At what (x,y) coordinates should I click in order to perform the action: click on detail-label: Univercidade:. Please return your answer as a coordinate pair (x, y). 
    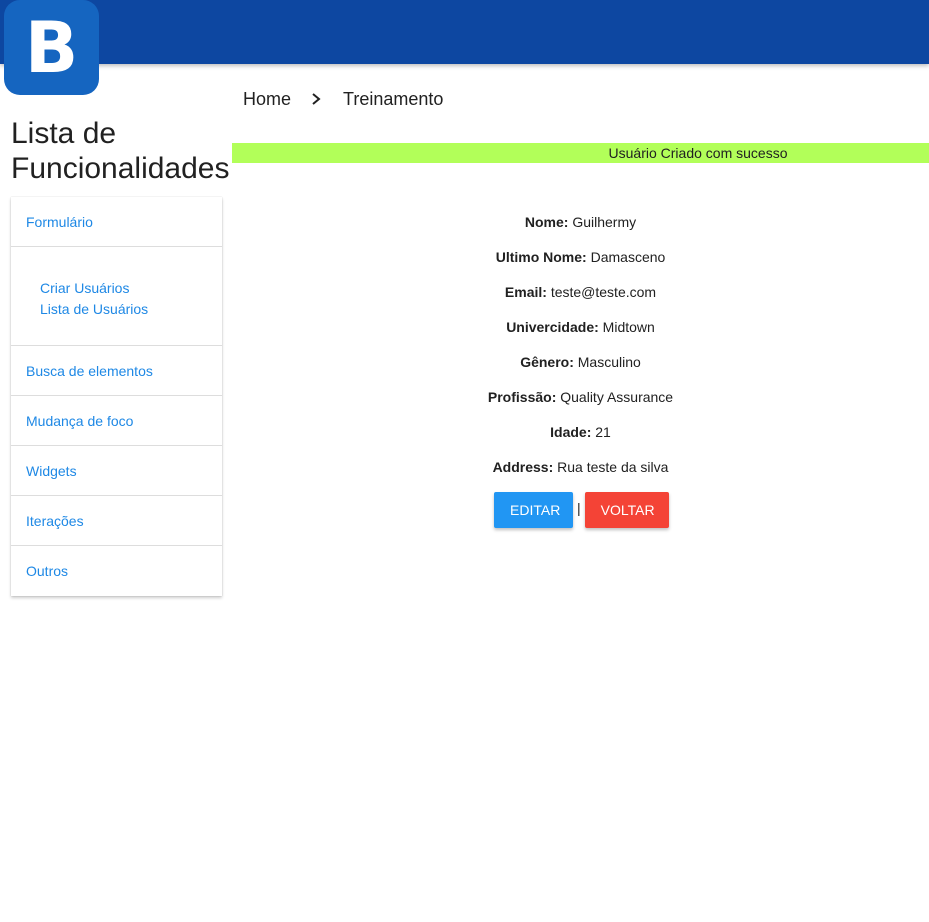
    Looking at the image, I should click on (552, 327).